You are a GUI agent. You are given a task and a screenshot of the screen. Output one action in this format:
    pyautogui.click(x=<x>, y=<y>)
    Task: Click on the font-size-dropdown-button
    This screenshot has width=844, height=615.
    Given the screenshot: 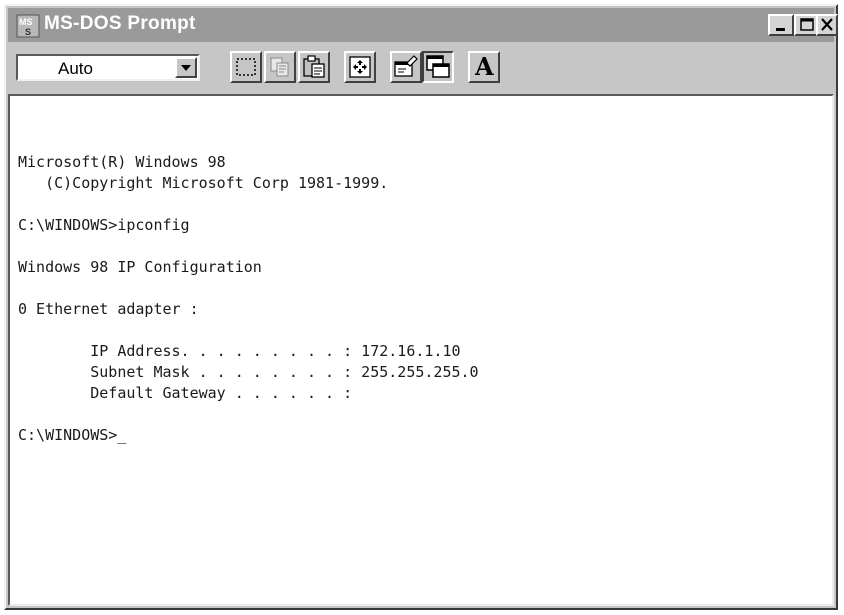 What is the action you would take?
    pyautogui.click(x=186, y=67)
    